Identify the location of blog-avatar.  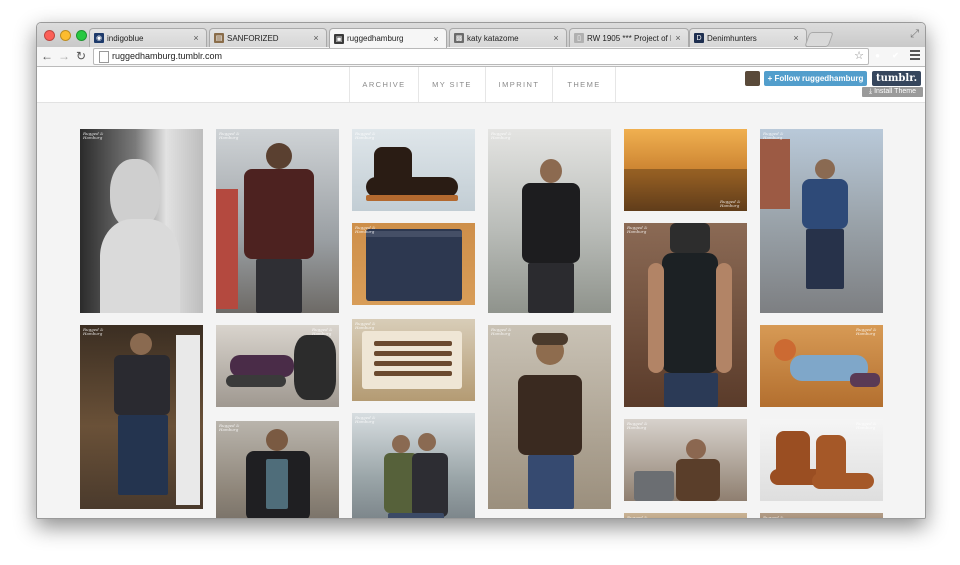
(752, 78).